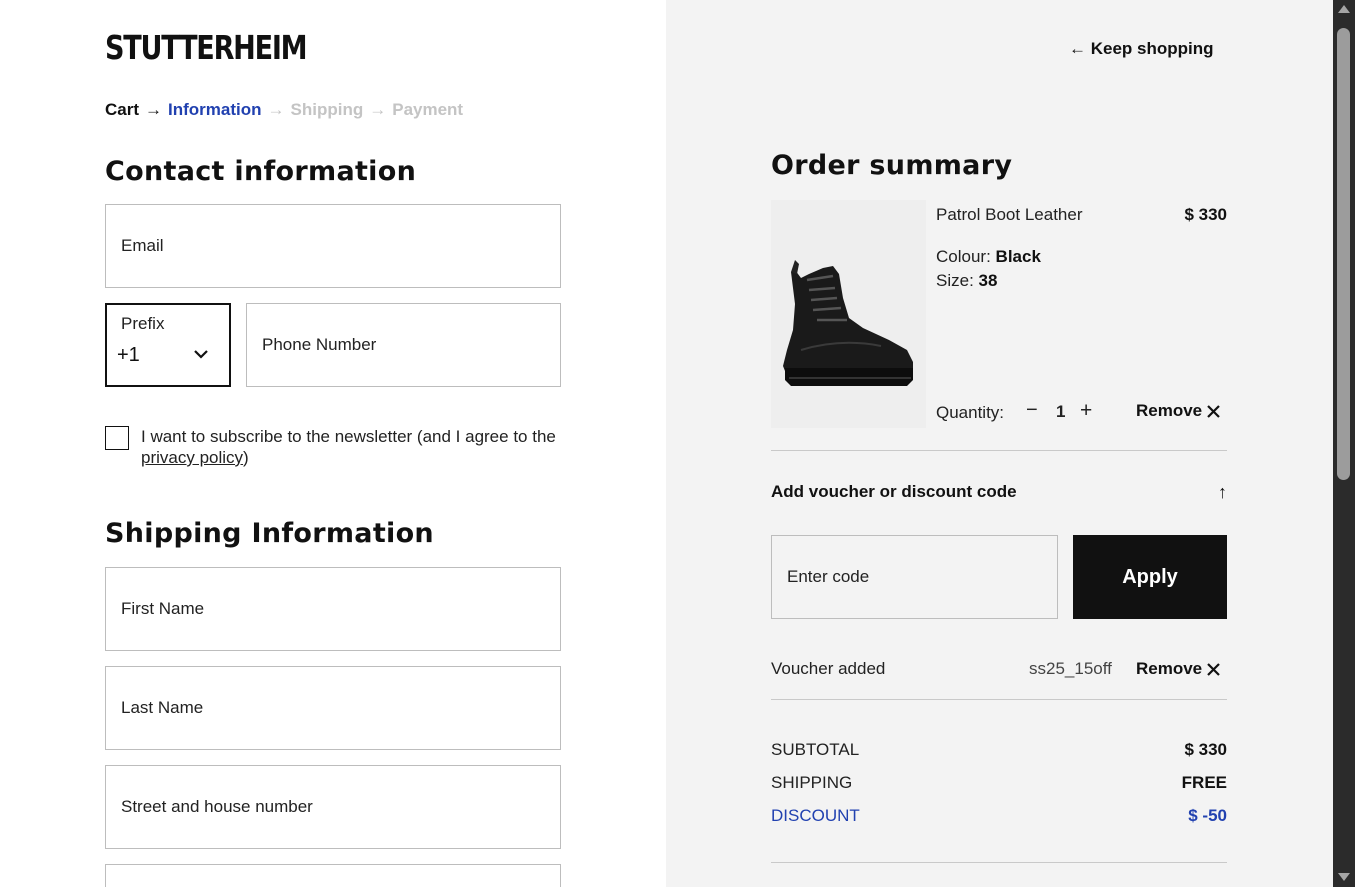 This screenshot has width=1355, height=887. I want to click on quantity-increase-button: +, so click(1086, 411).